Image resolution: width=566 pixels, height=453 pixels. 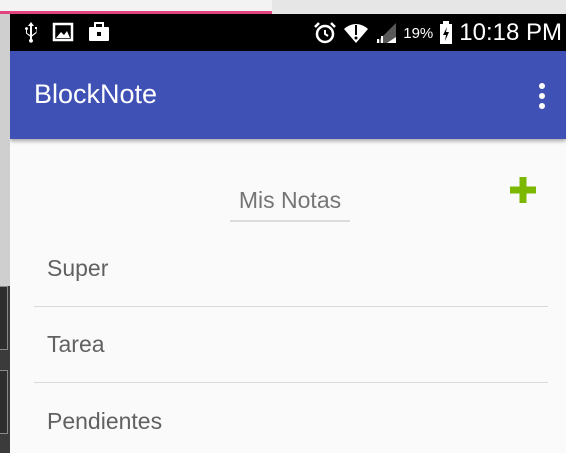 What do you see at coordinates (419, 7) in the screenshot?
I see `background-window-fragment-right` at bounding box center [419, 7].